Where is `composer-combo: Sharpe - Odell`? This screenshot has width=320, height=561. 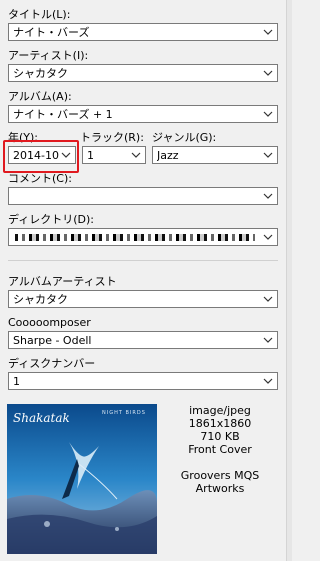 composer-combo: Sharpe - Odell is located at coordinates (143, 340).